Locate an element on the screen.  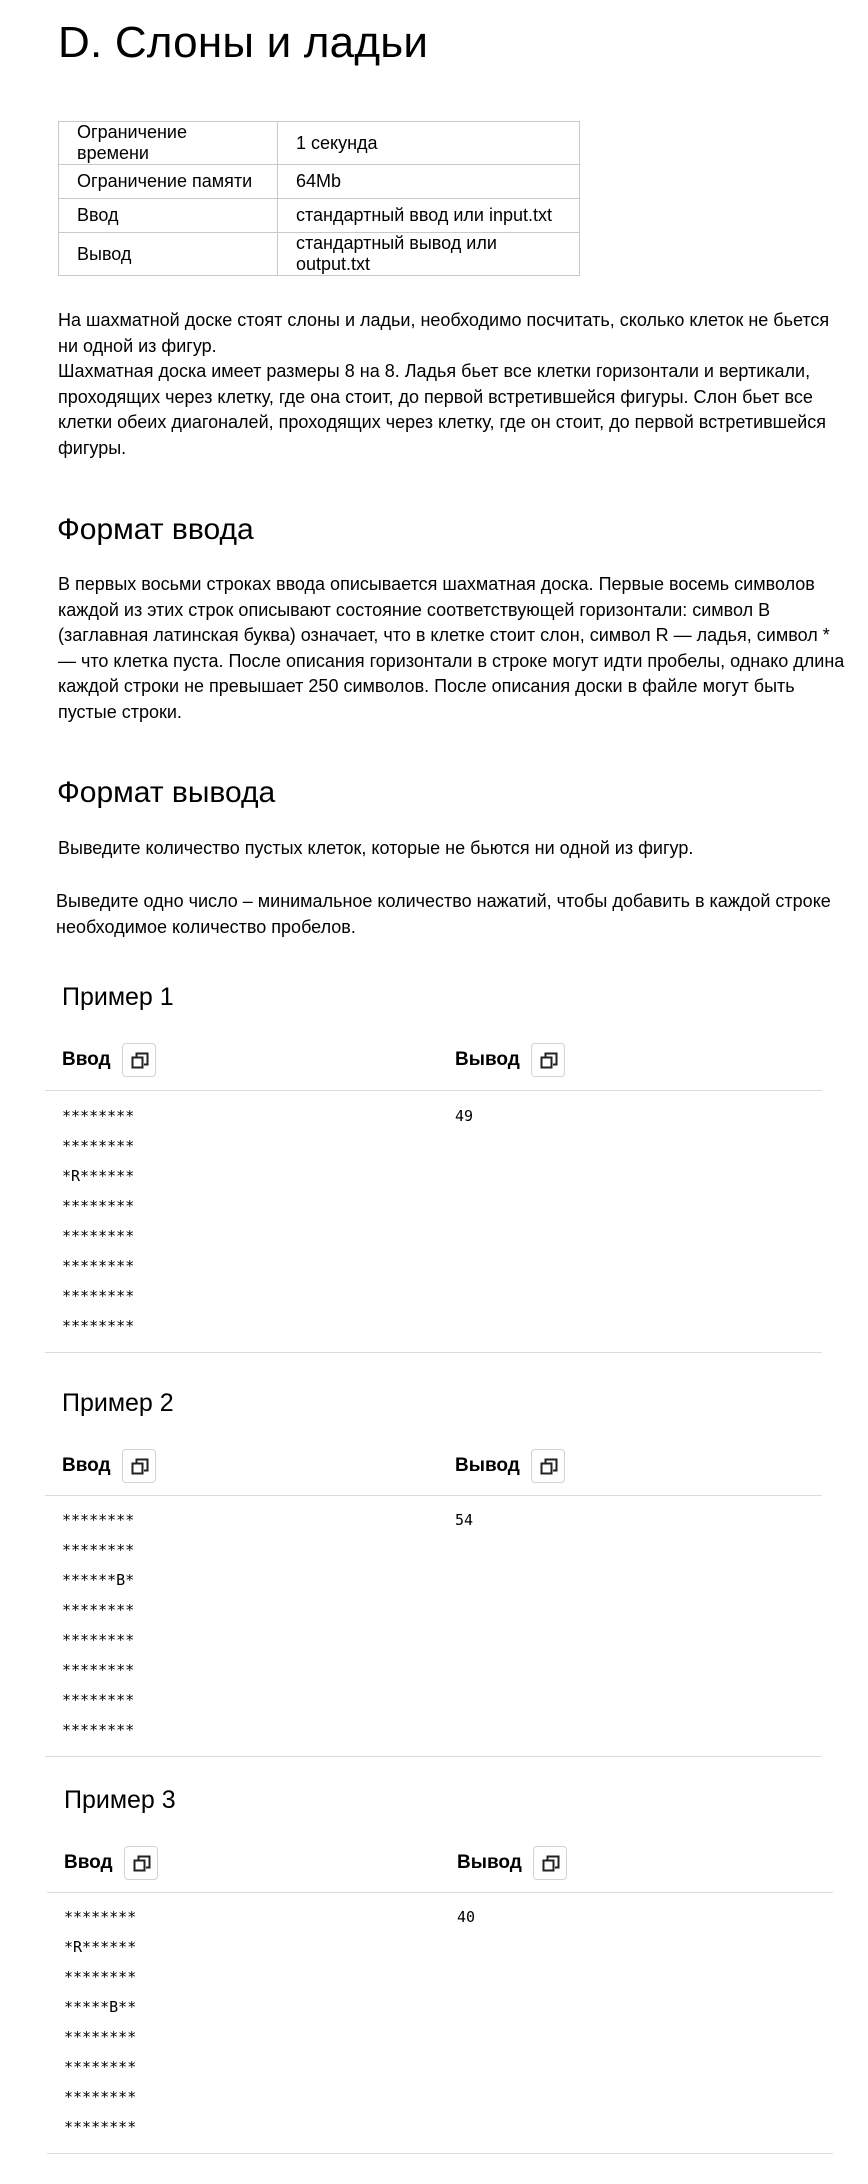
limit-value: 64Mb is located at coordinates (428, 181).